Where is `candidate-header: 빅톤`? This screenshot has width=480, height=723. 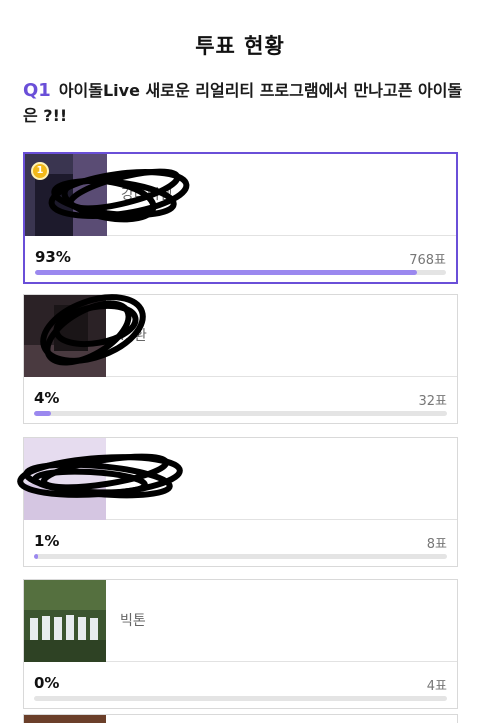
candidate-header: 빅톤 is located at coordinates (240, 621).